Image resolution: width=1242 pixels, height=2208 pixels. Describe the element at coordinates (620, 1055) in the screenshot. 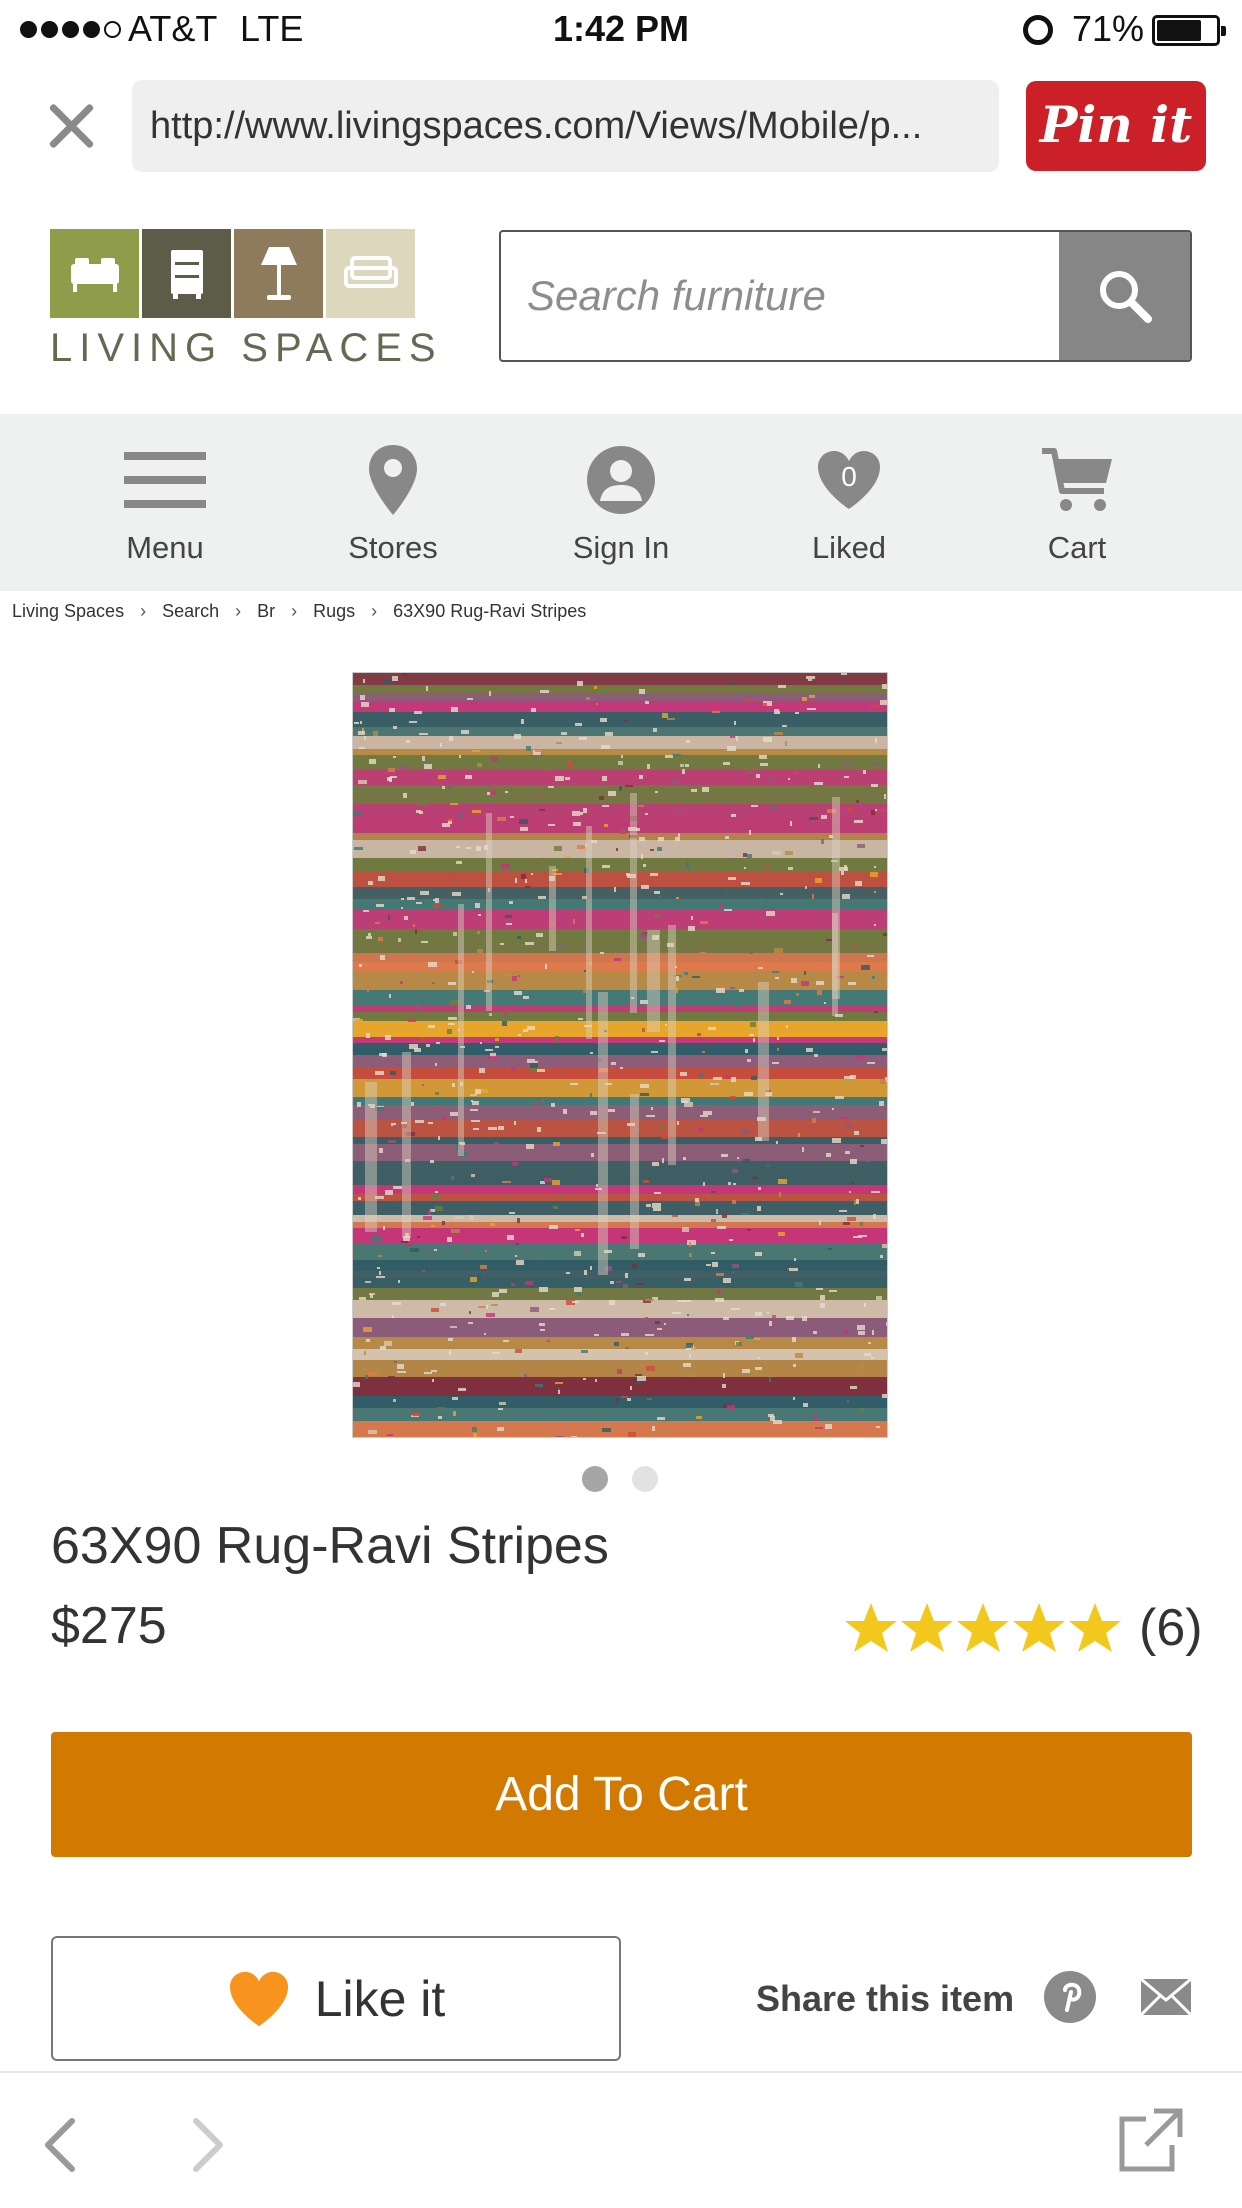

I see `product-image` at that location.